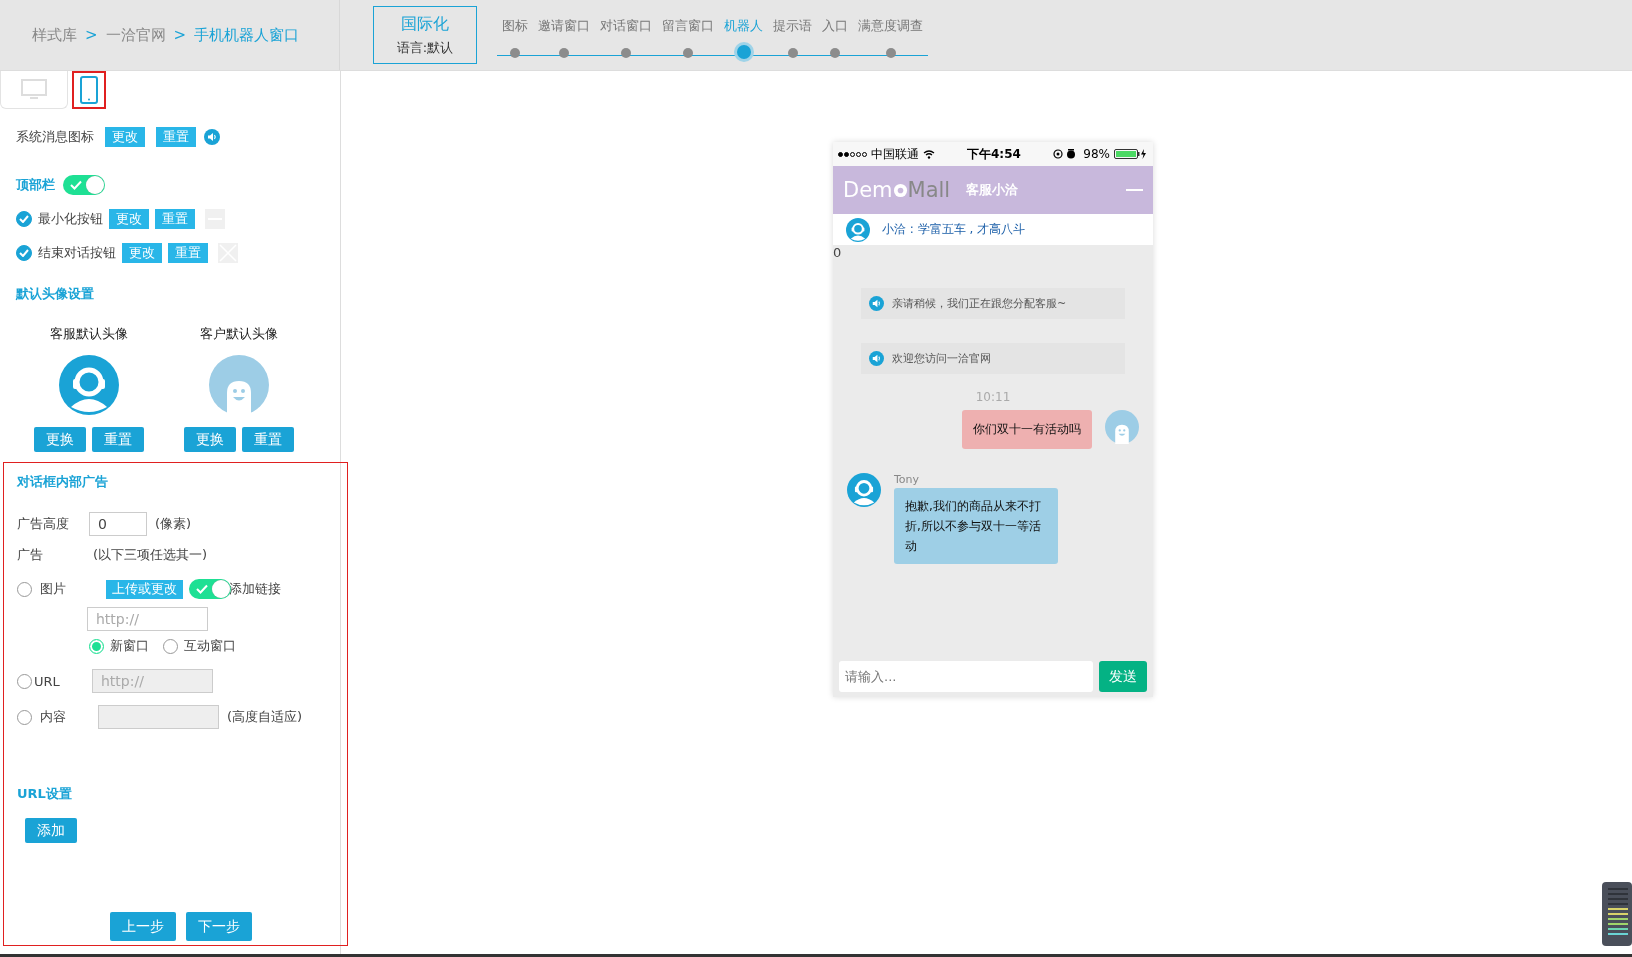 This screenshot has width=1632, height=957. Describe the element at coordinates (142, 926) in the screenshot. I see `step-button: 上一步` at that location.